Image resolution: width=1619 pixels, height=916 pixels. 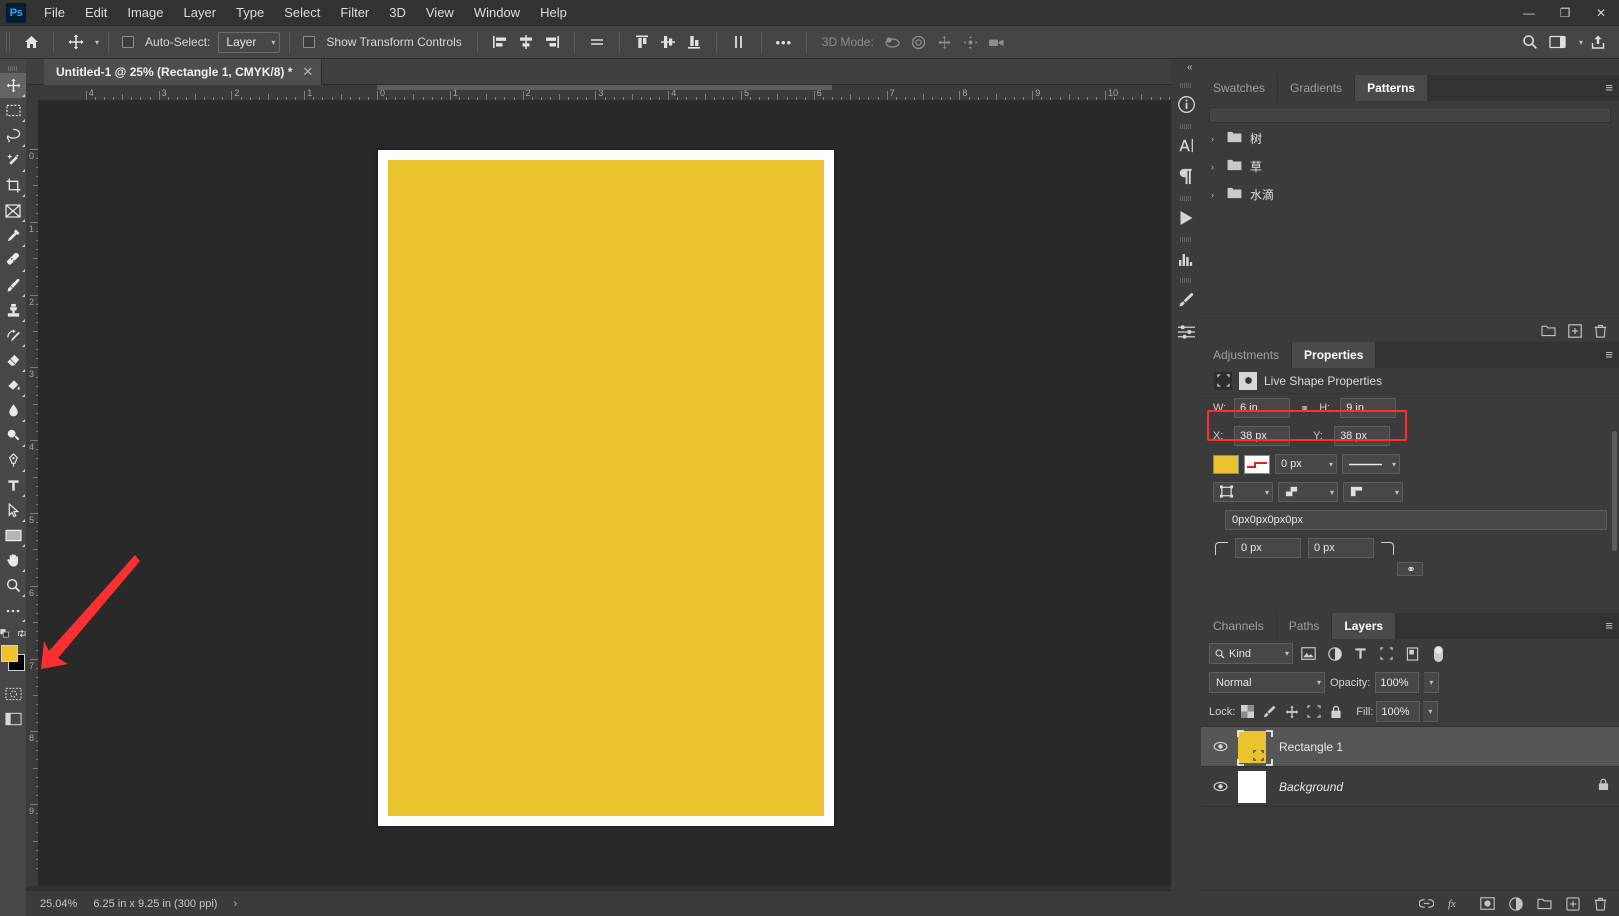 What do you see at coordinates (1558, 42) in the screenshot?
I see `workspace-icon` at bounding box center [1558, 42].